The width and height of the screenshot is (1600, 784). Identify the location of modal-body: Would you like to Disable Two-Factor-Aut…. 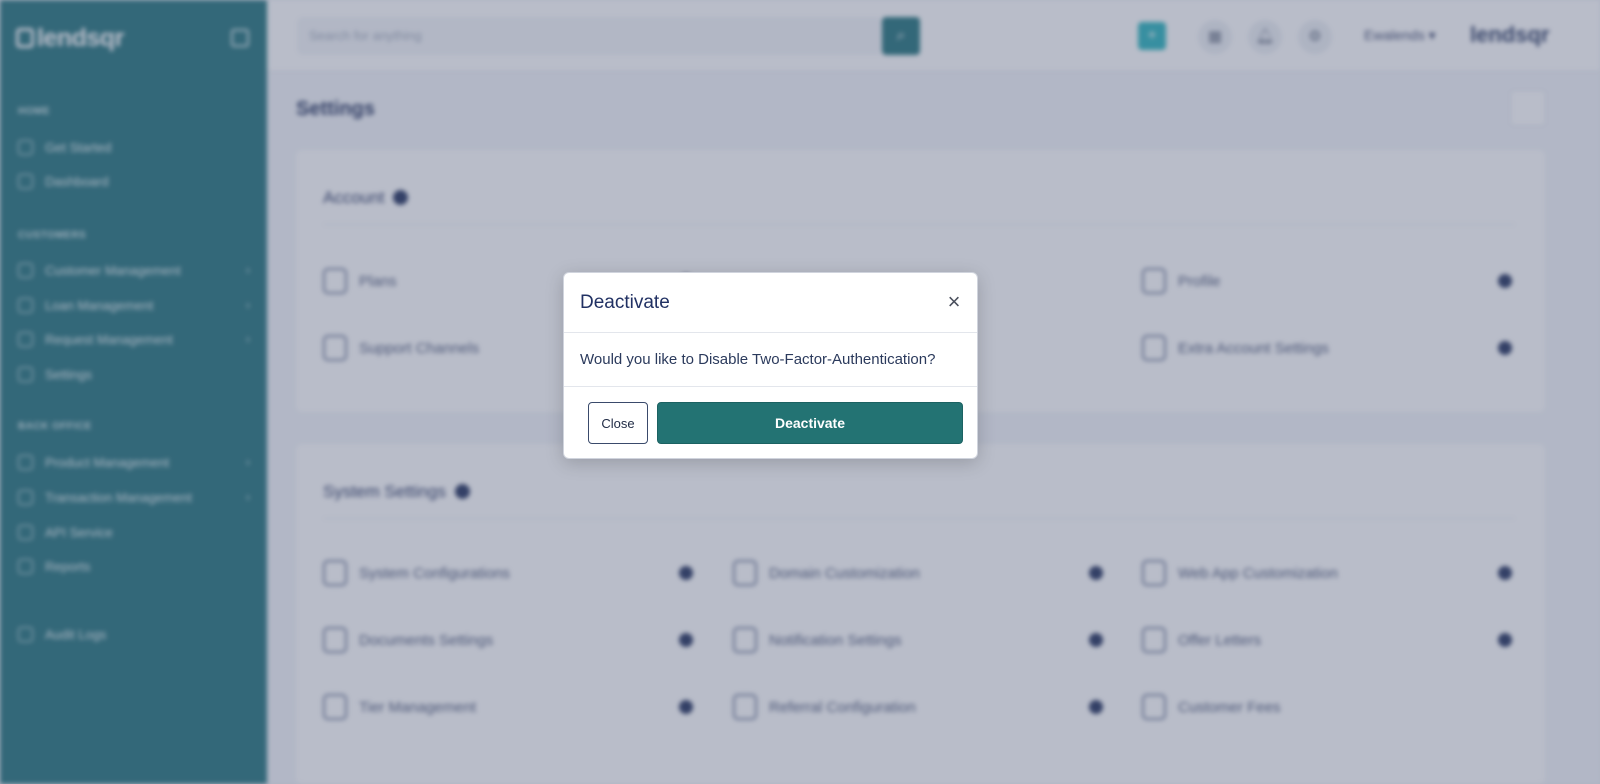
(770, 360).